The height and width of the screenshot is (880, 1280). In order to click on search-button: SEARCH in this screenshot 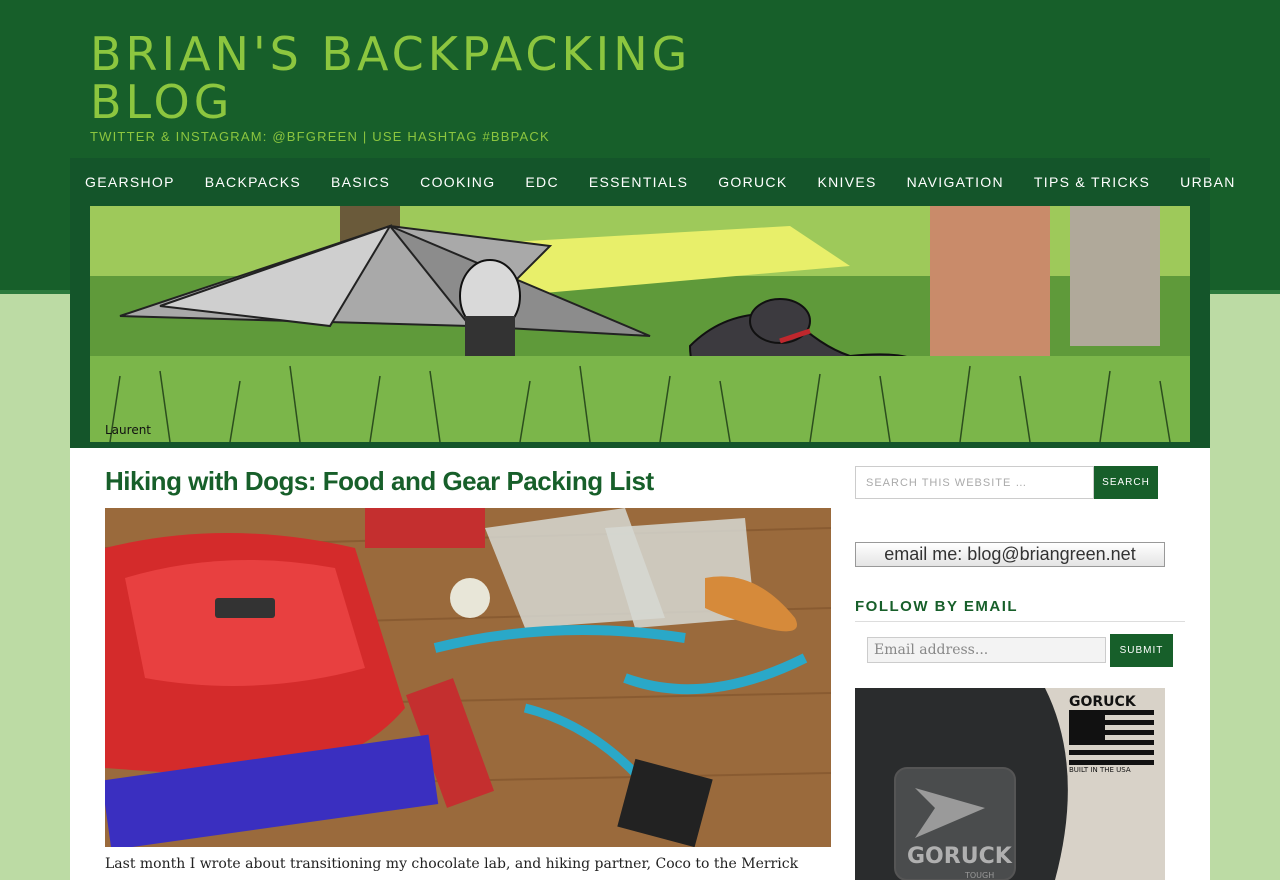, I will do `click(1126, 482)`.